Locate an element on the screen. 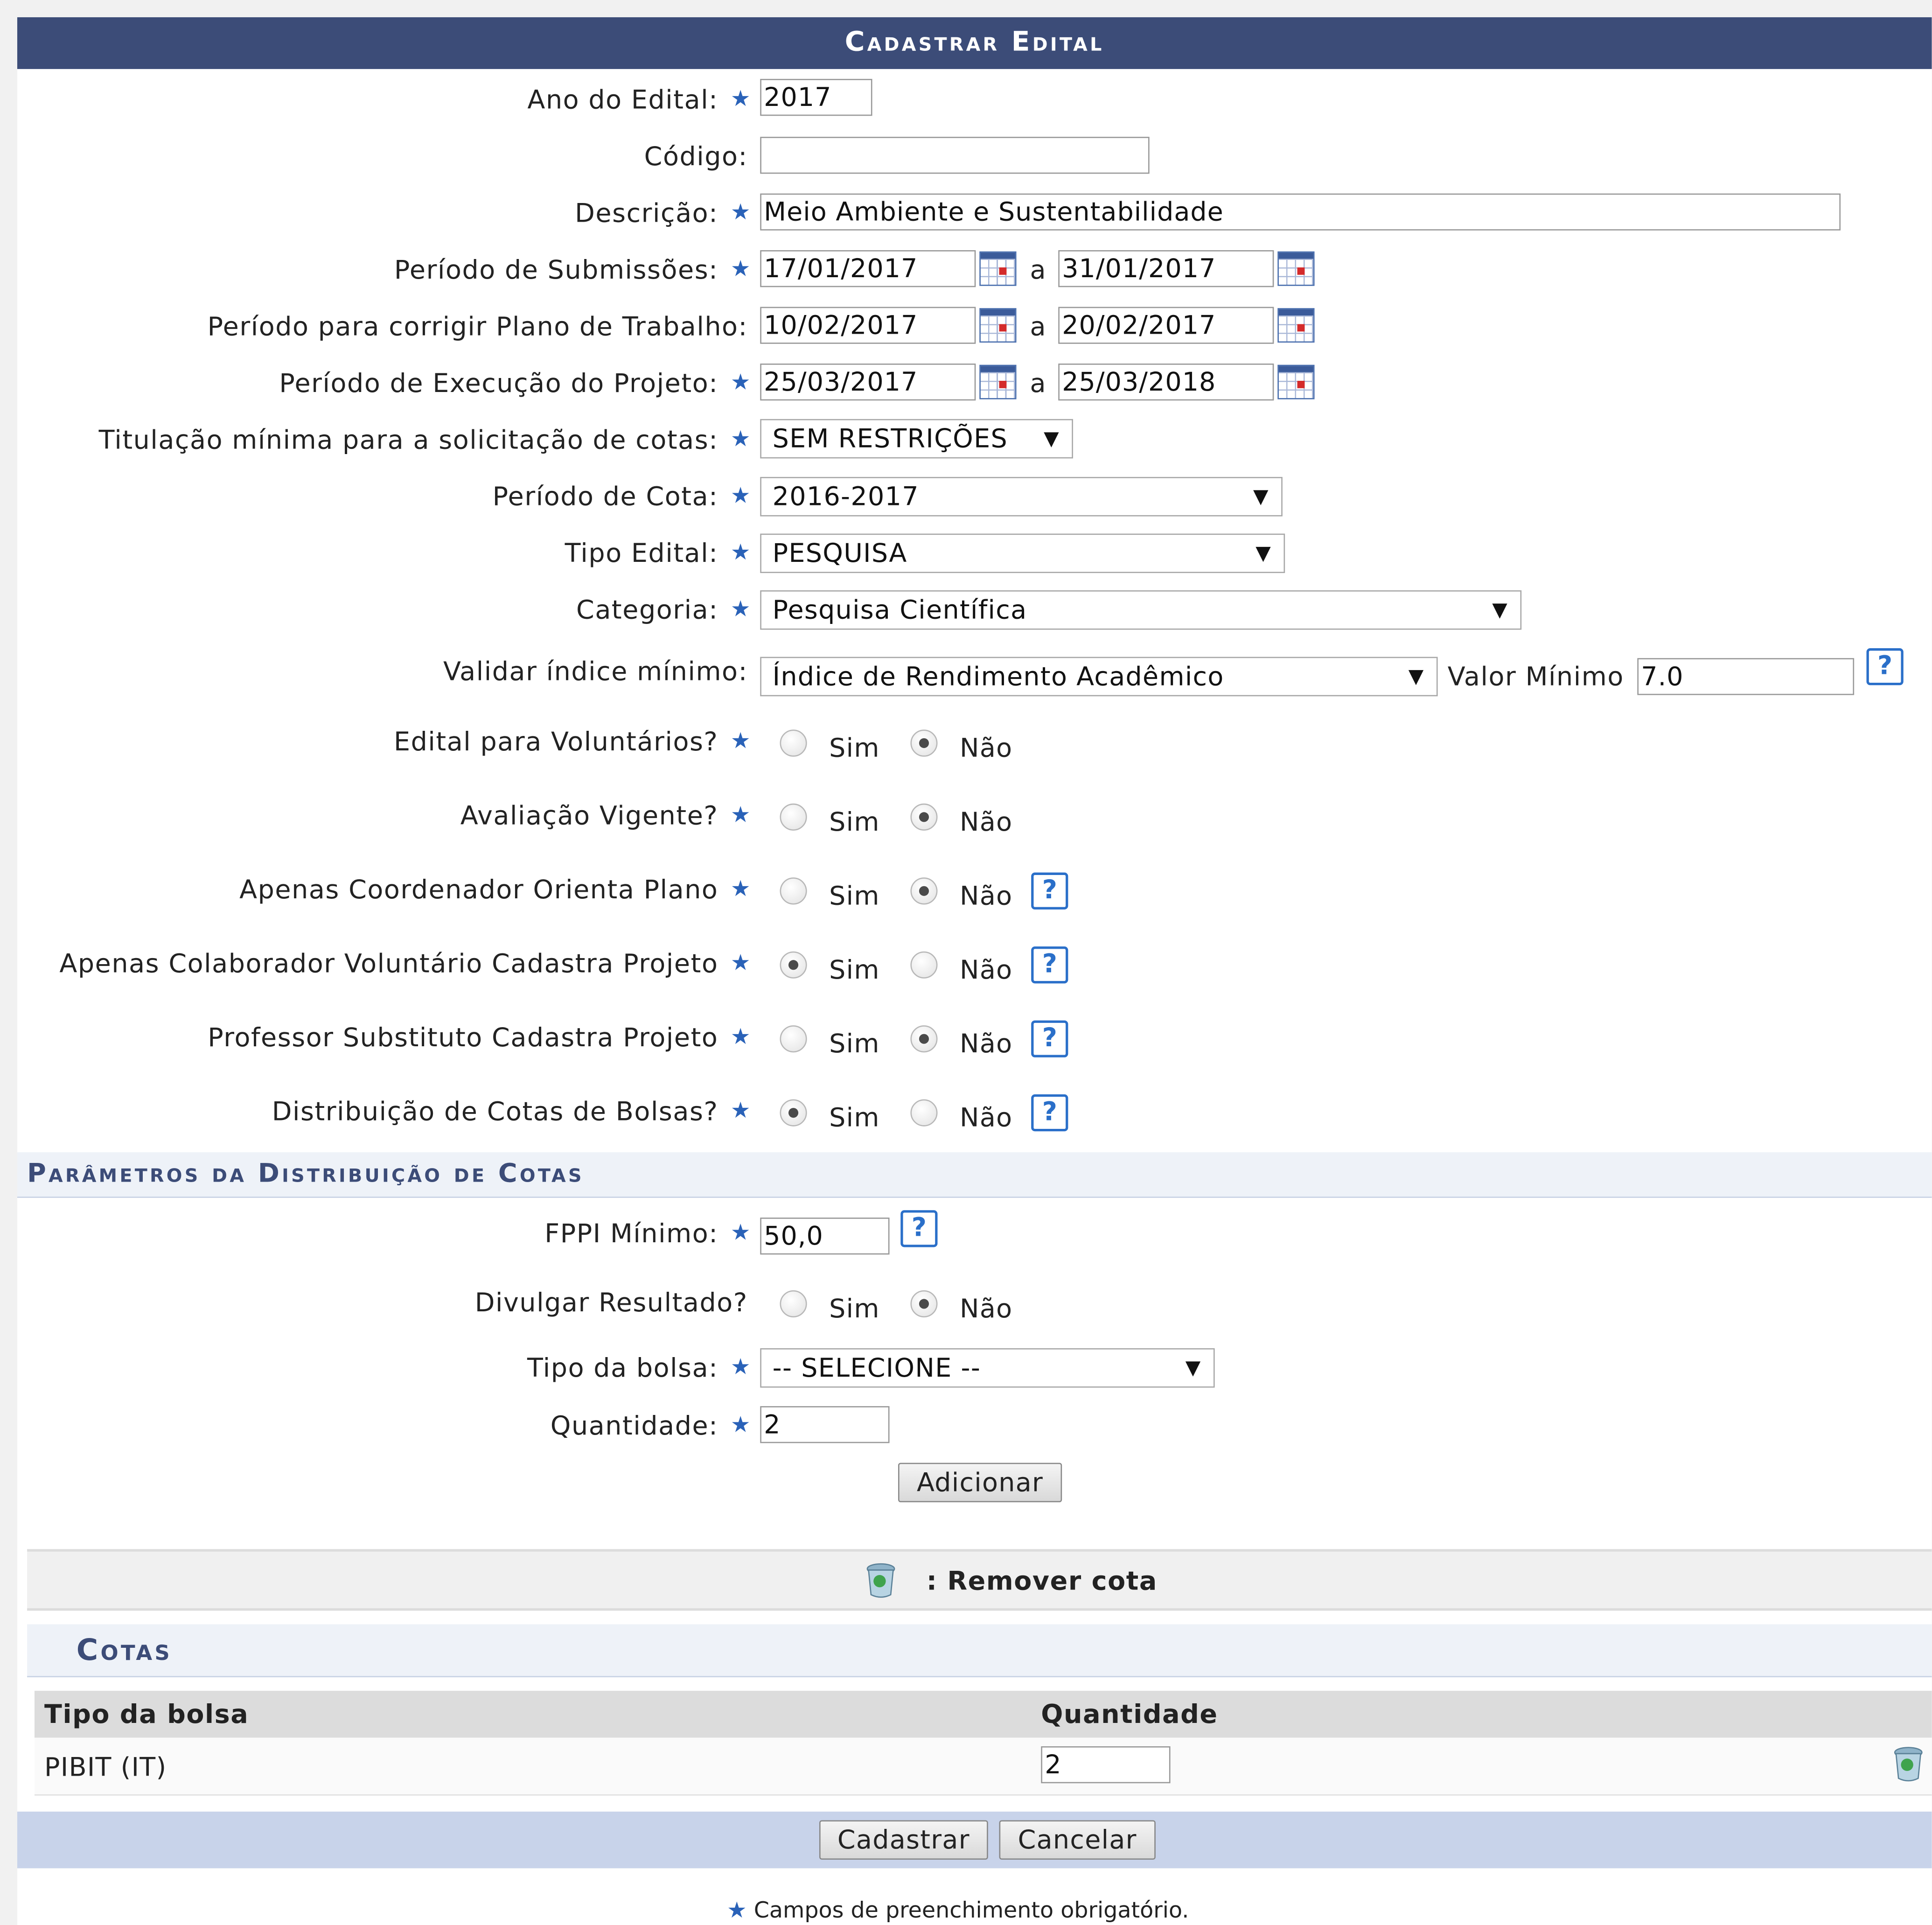 The height and width of the screenshot is (1925, 1932). divulgar-label: Divulgar Resultado? is located at coordinates (611, 1303).